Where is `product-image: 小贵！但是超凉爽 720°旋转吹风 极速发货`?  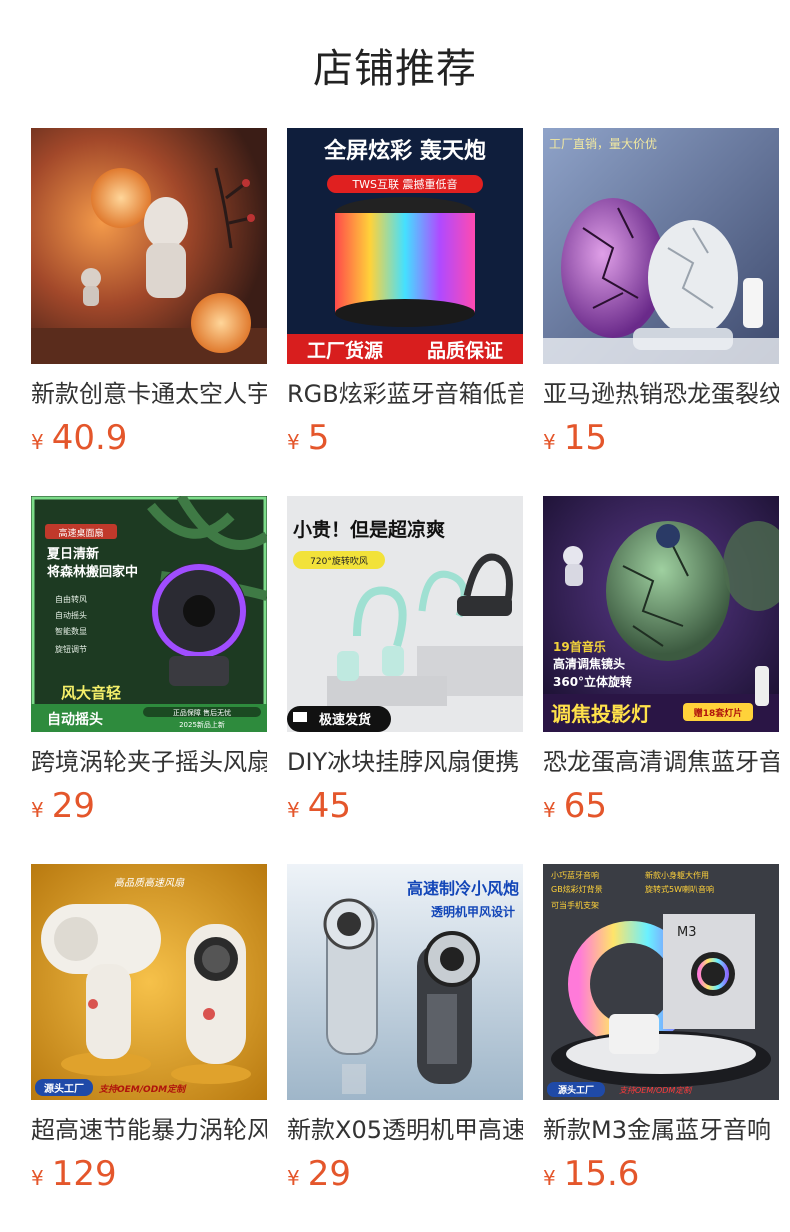 product-image: 小贵！但是超凉爽 720°旋转吹风 极速发货 is located at coordinates (405, 614).